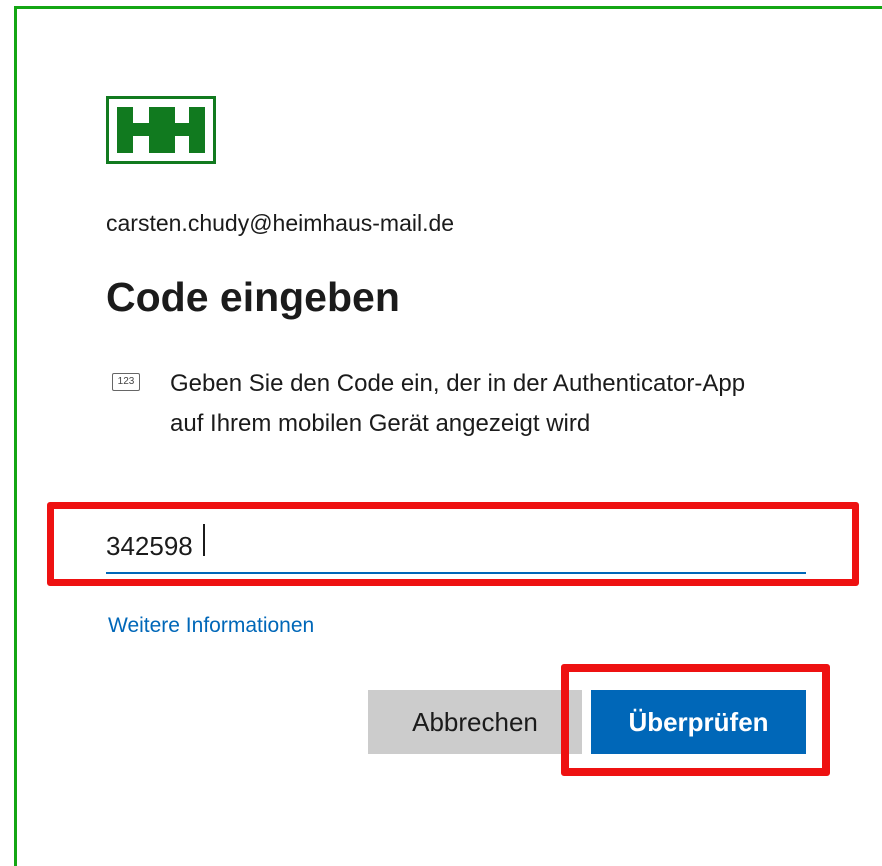  I want to click on more-information-link: Weitere Informationen, so click(211, 626).